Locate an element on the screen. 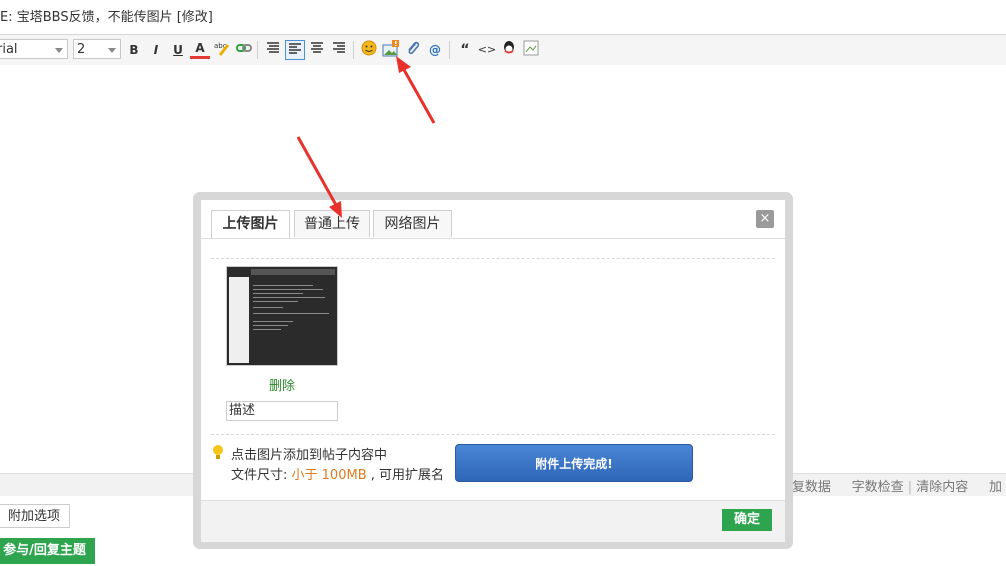 The image size is (1006, 566). align-right-icon is located at coordinates (339, 50).